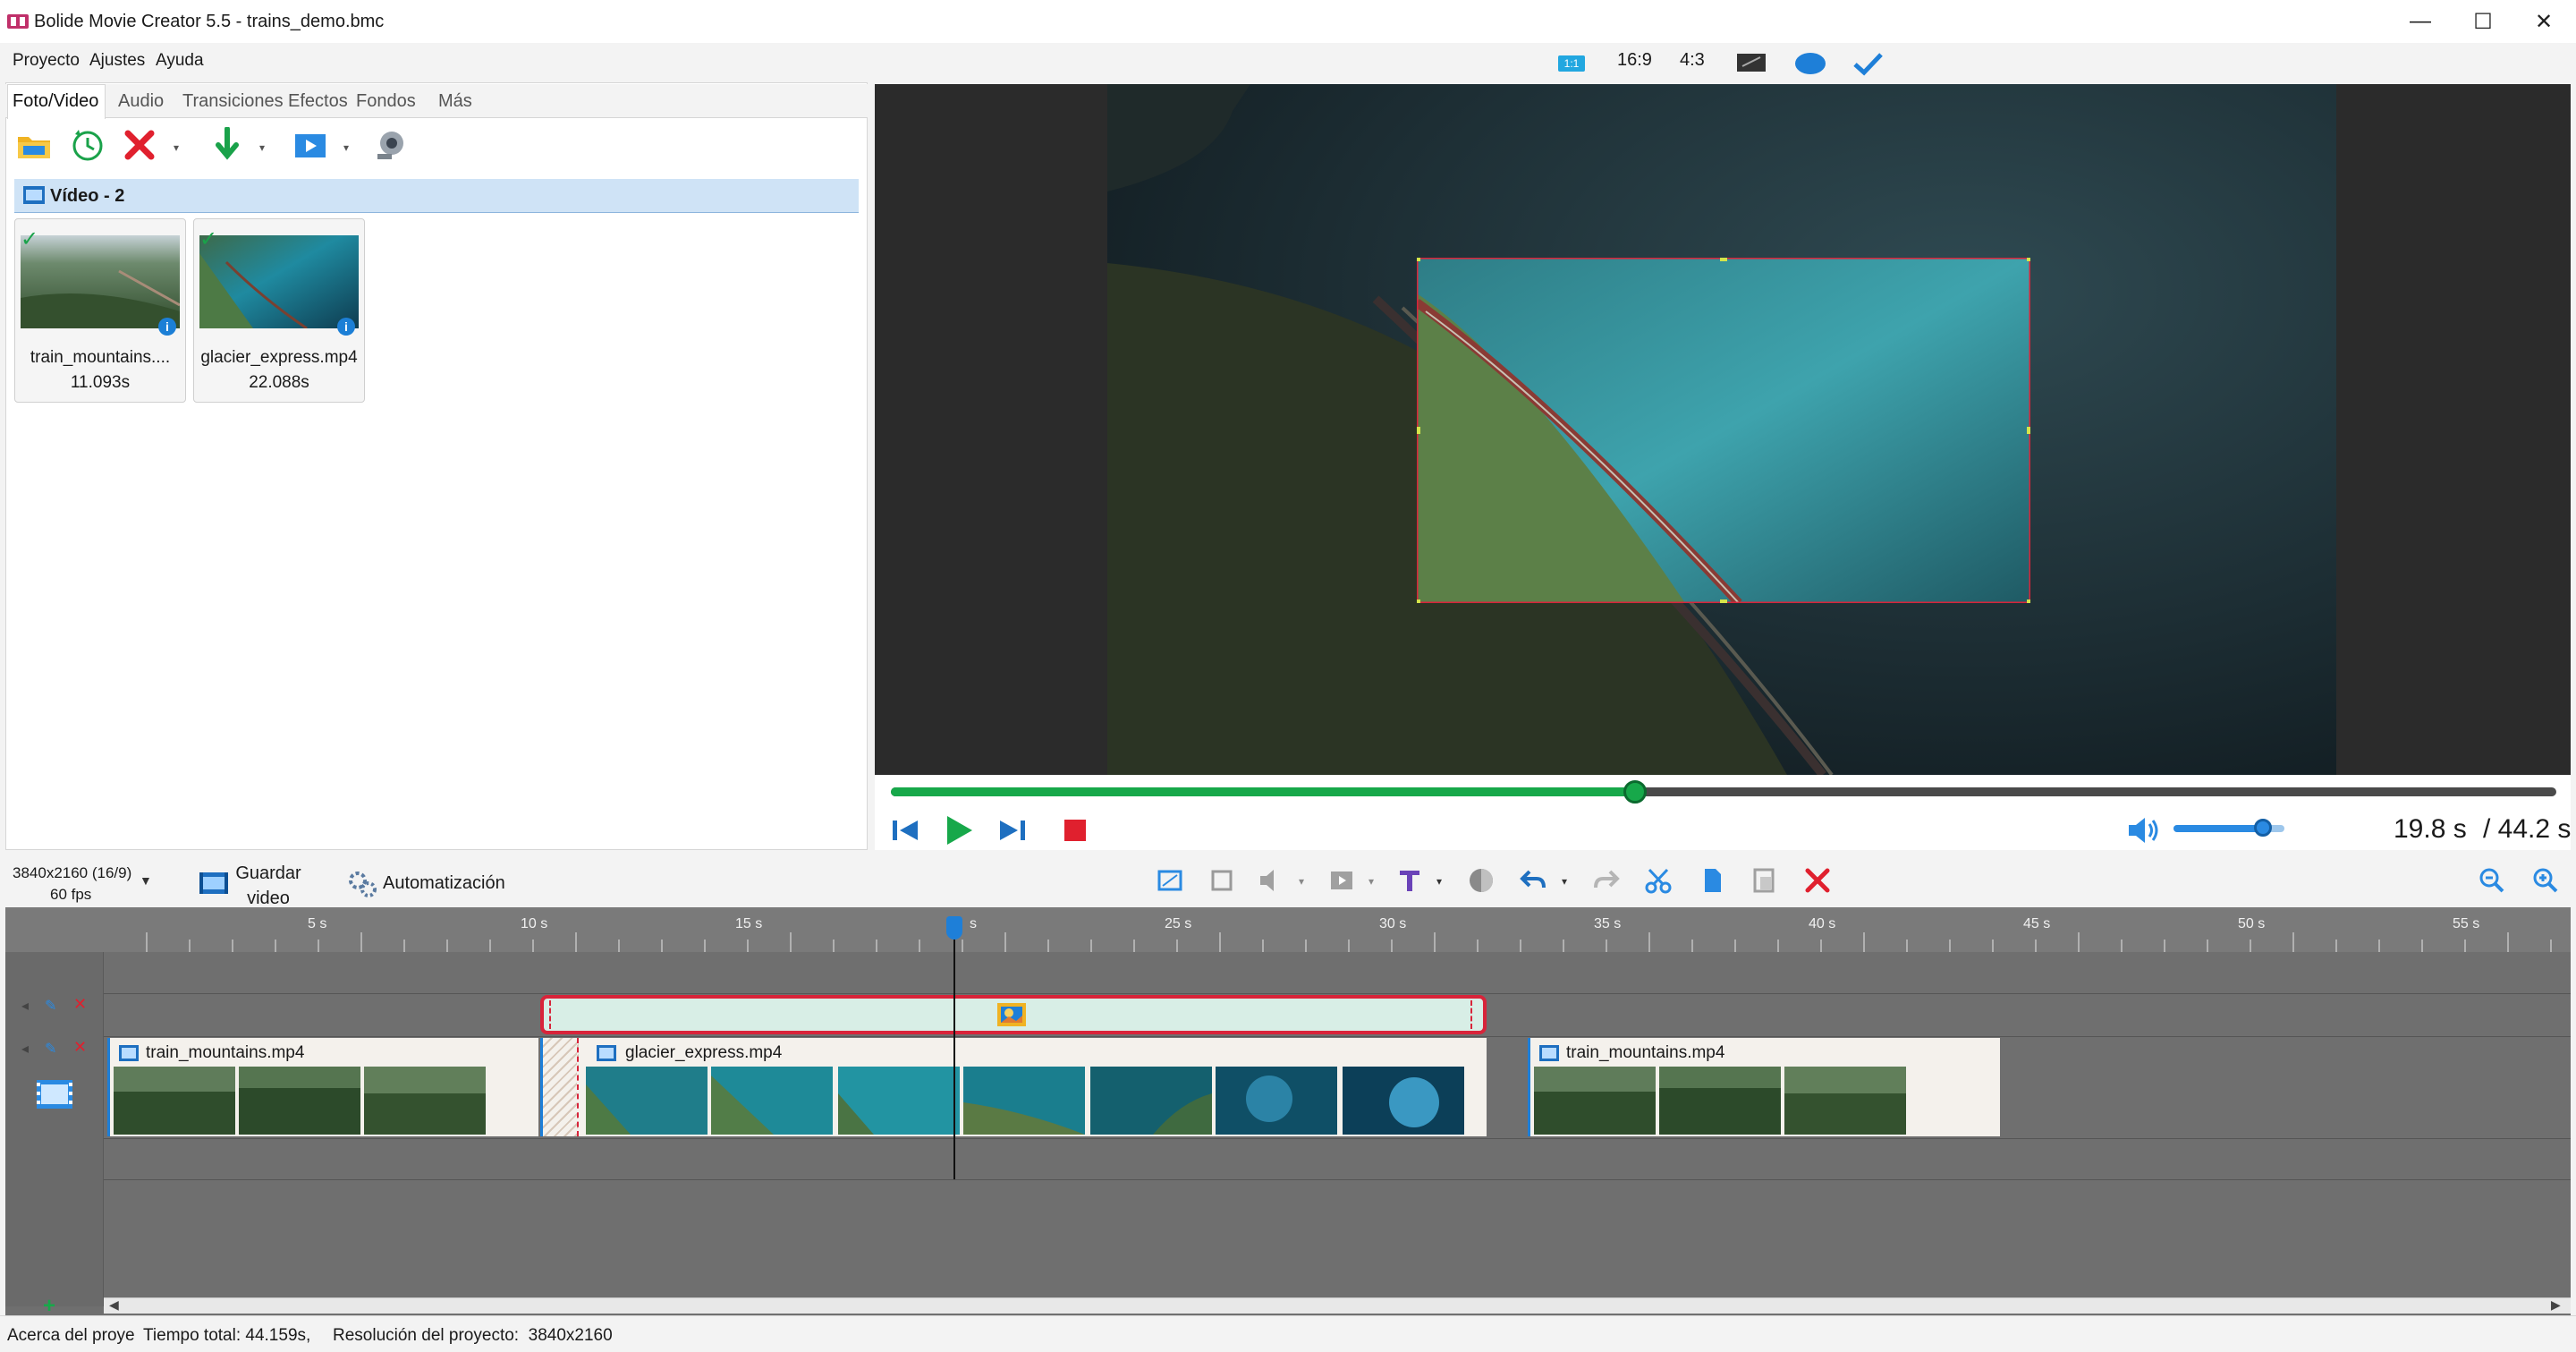 This screenshot has height=1352, width=2576. I want to click on scroll-right-icon: ▶, so click(2556, 1305).